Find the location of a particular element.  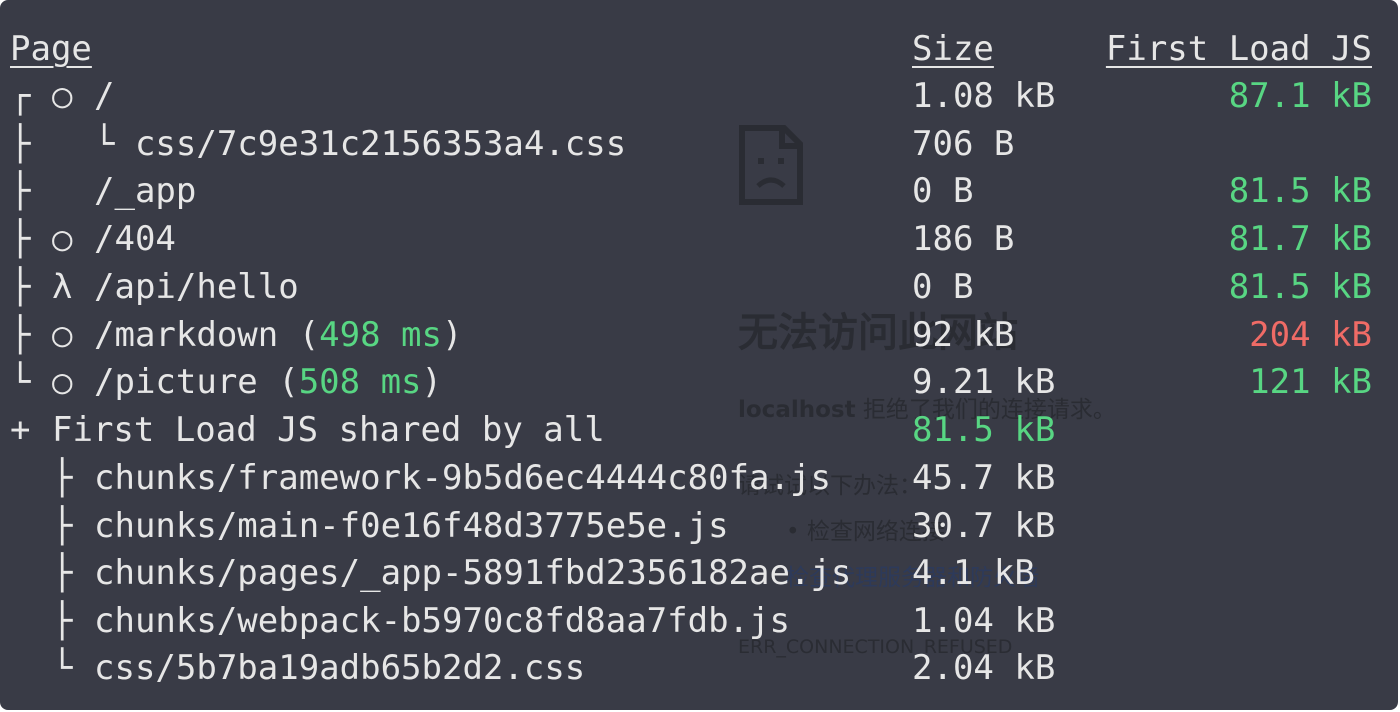

build-time: 498 ms is located at coordinates (380, 335).